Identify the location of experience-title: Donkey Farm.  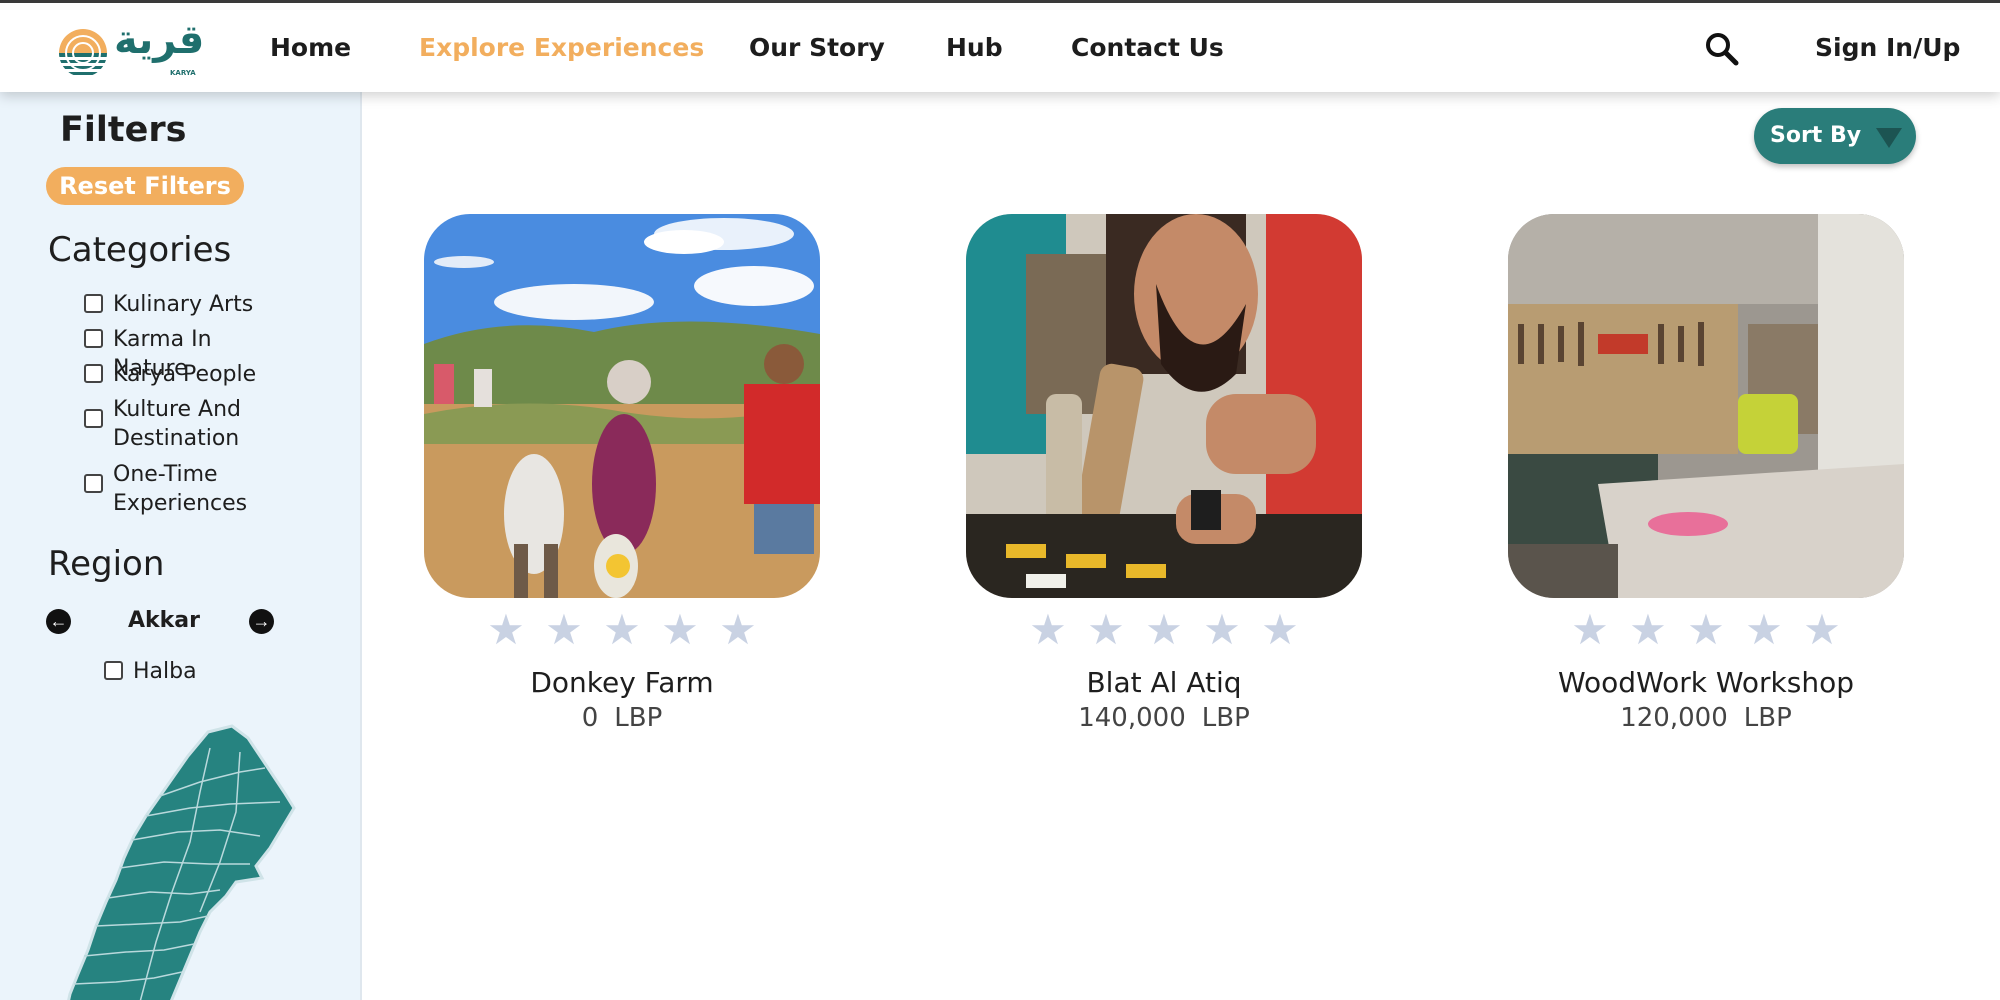
(622, 682).